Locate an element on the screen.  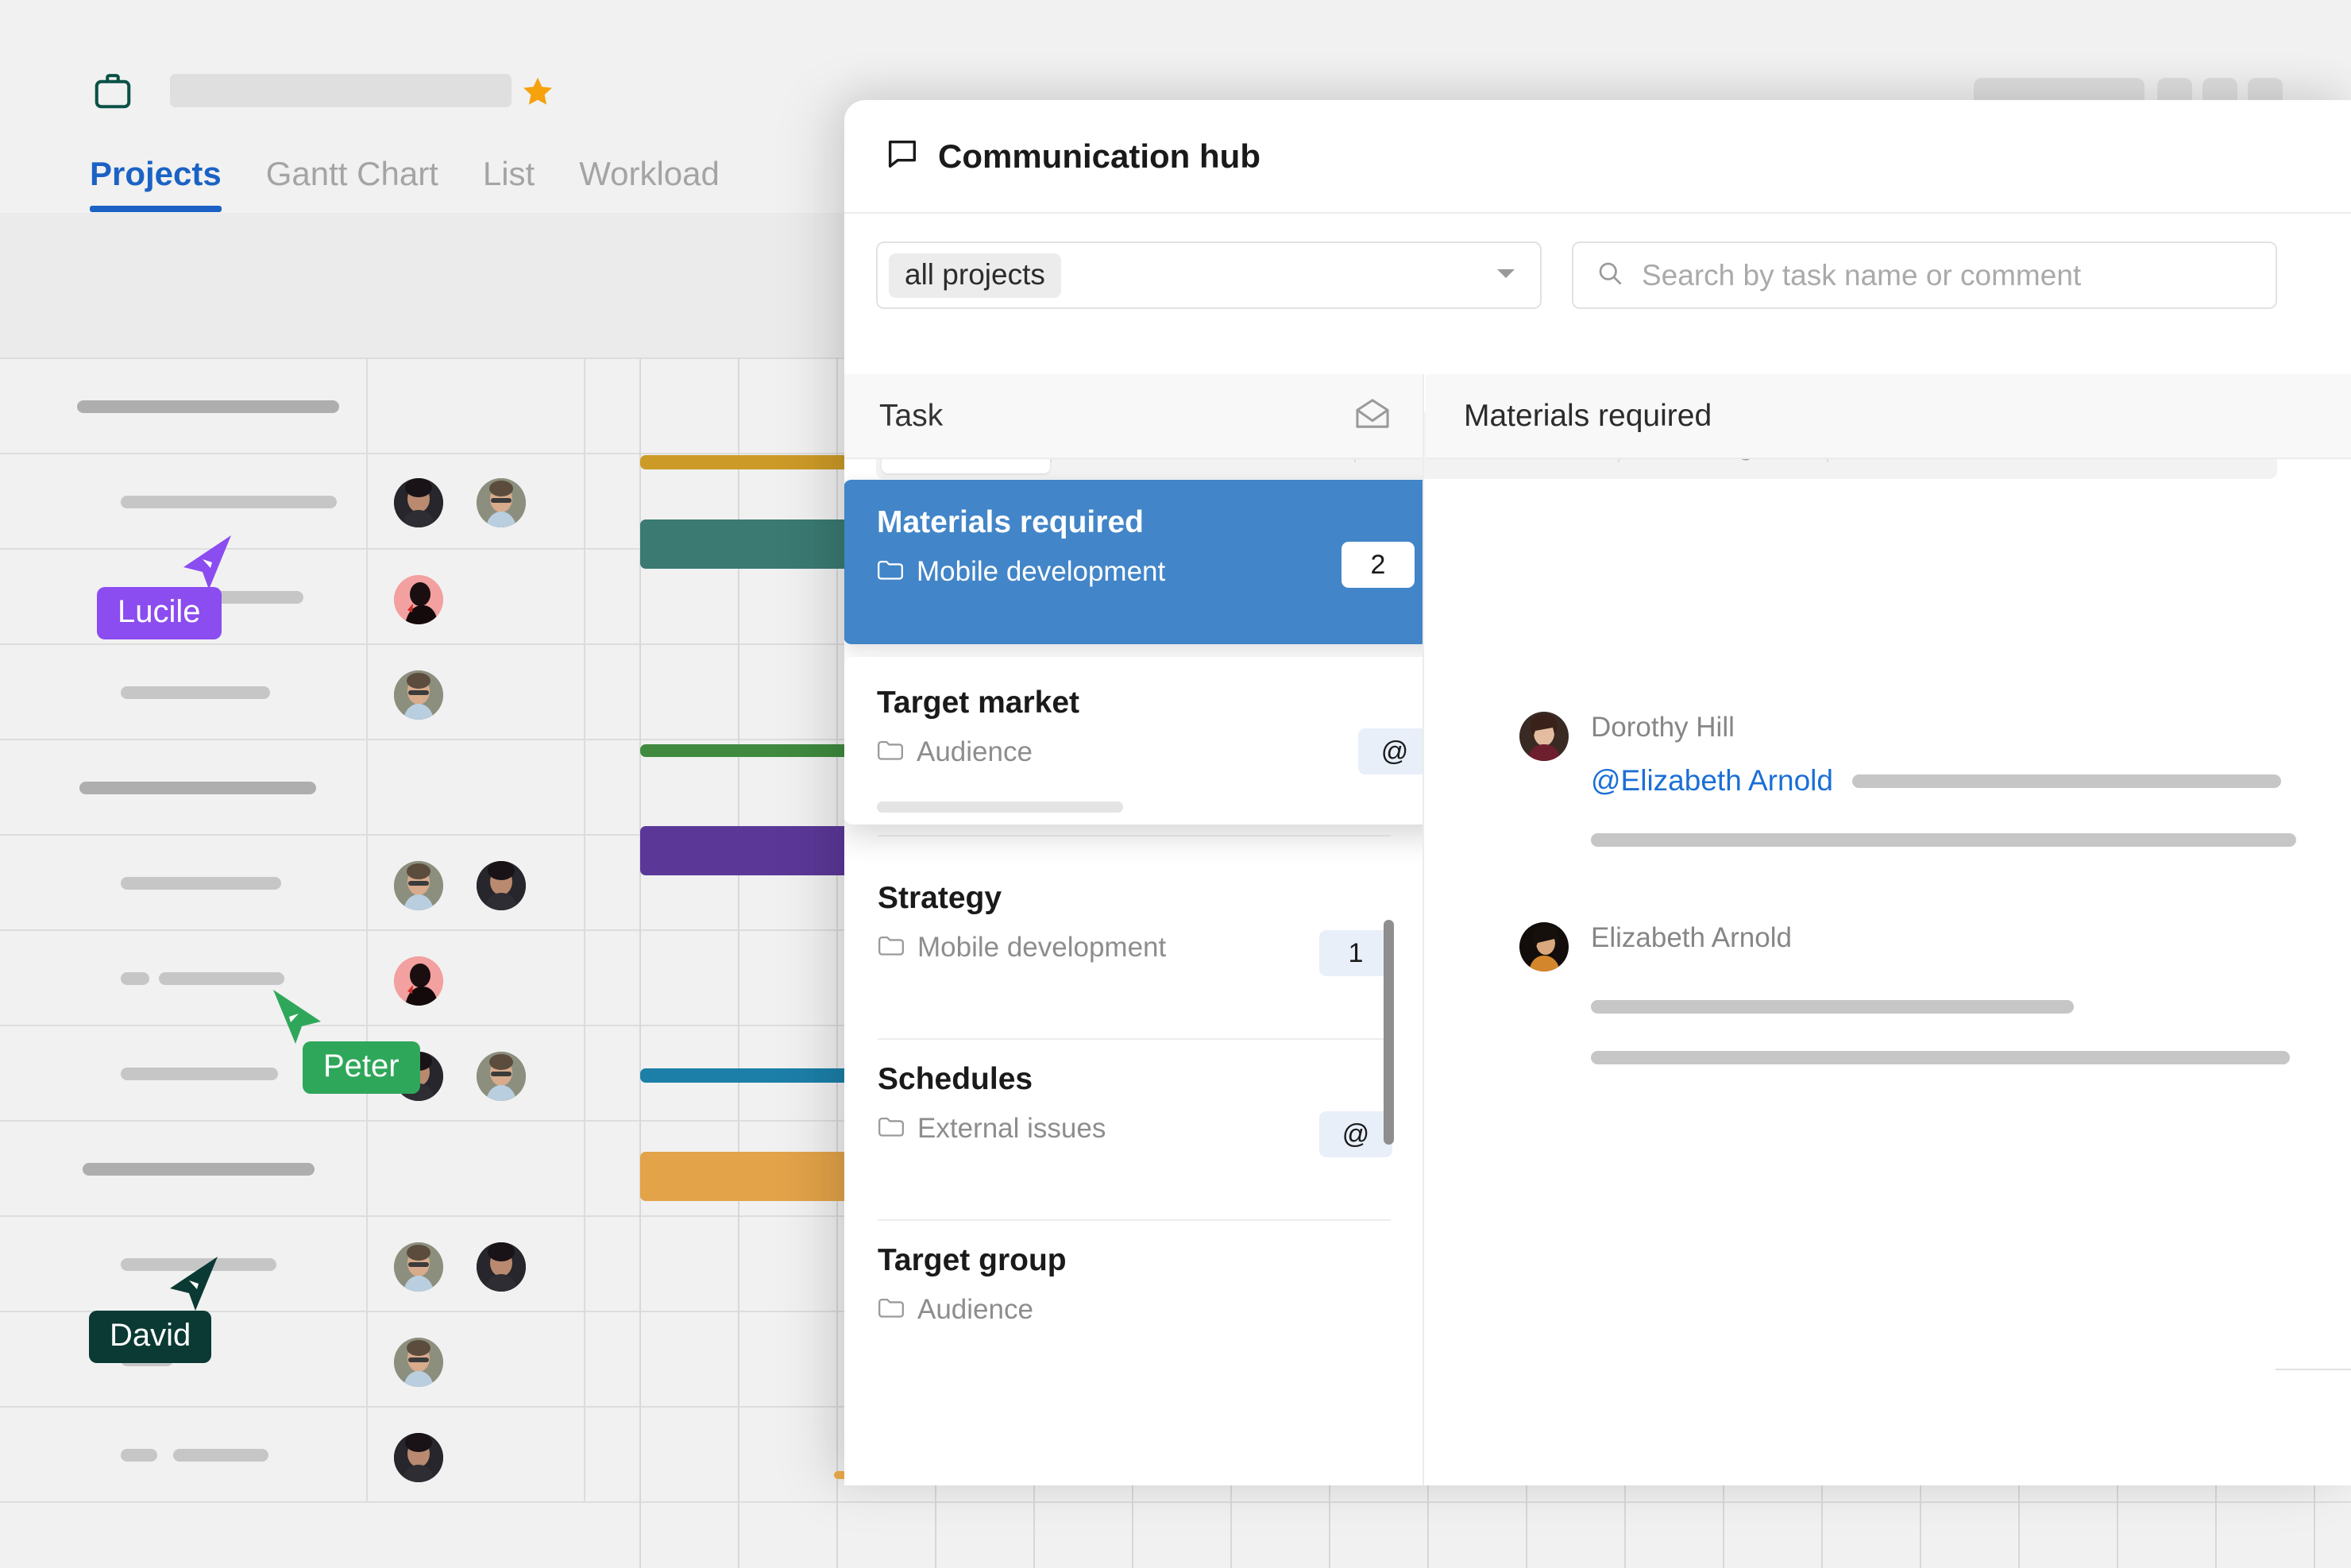
search-placeholder: Search by task name or comment is located at coordinates (1862, 275).